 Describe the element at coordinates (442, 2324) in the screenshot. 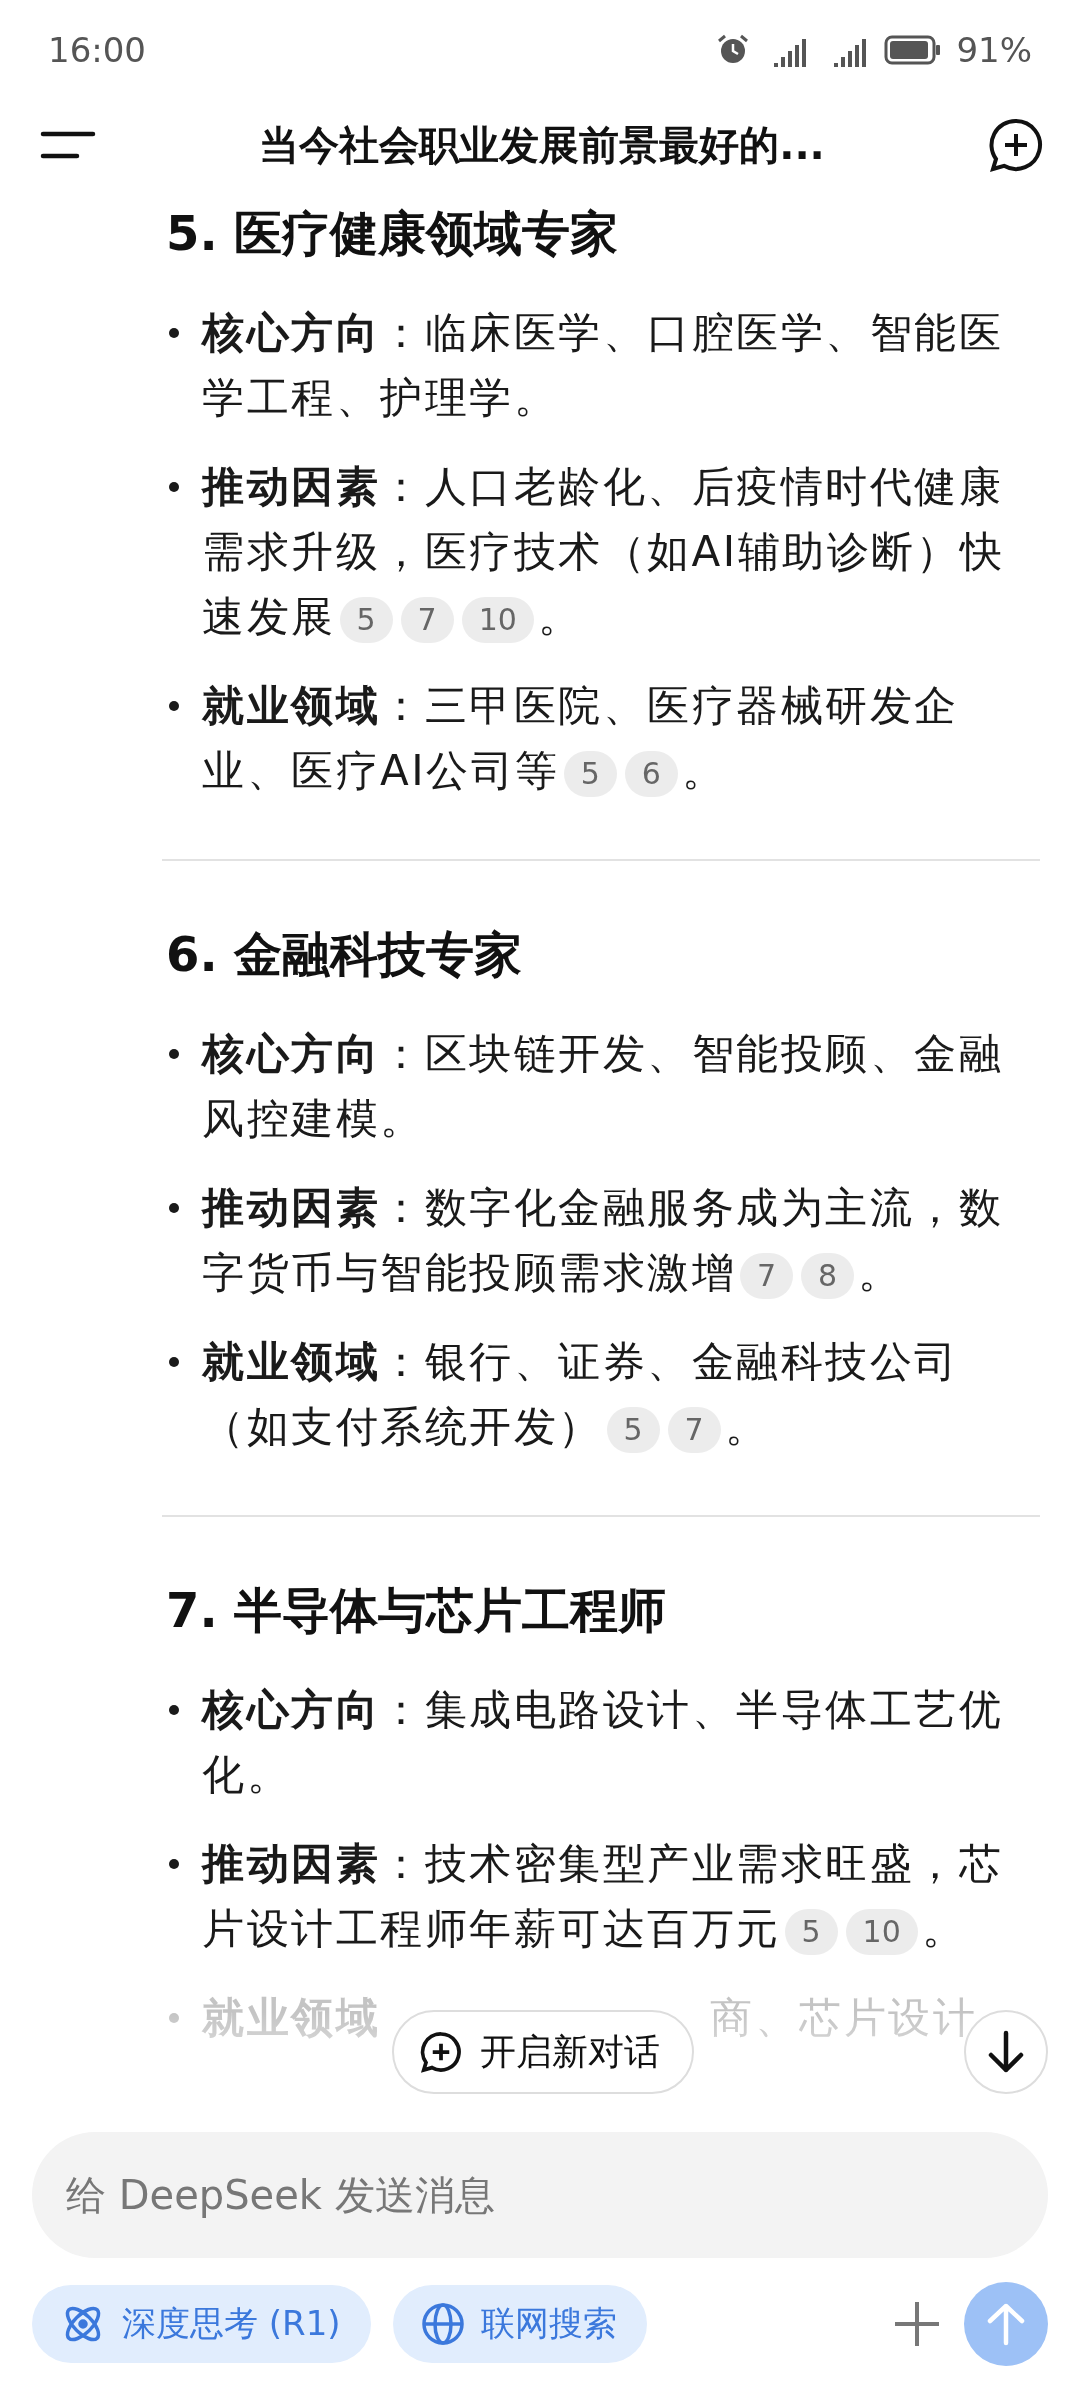

I see `globe-icon` at that location.